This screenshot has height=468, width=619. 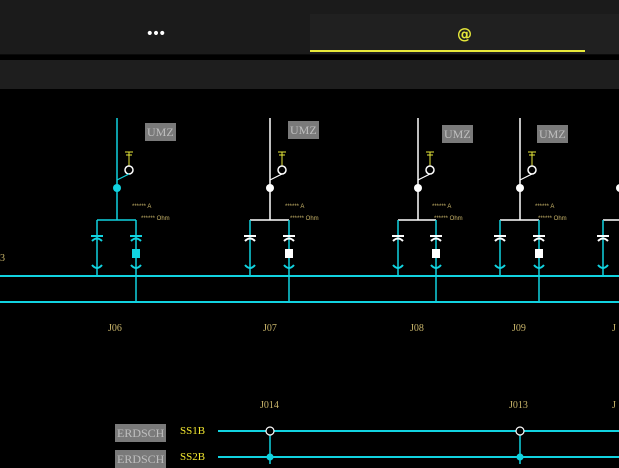 What do you see at coordinates (614, 405) in the screenshot?
I see `coupler-name: J` at bounding box center [614, 405].